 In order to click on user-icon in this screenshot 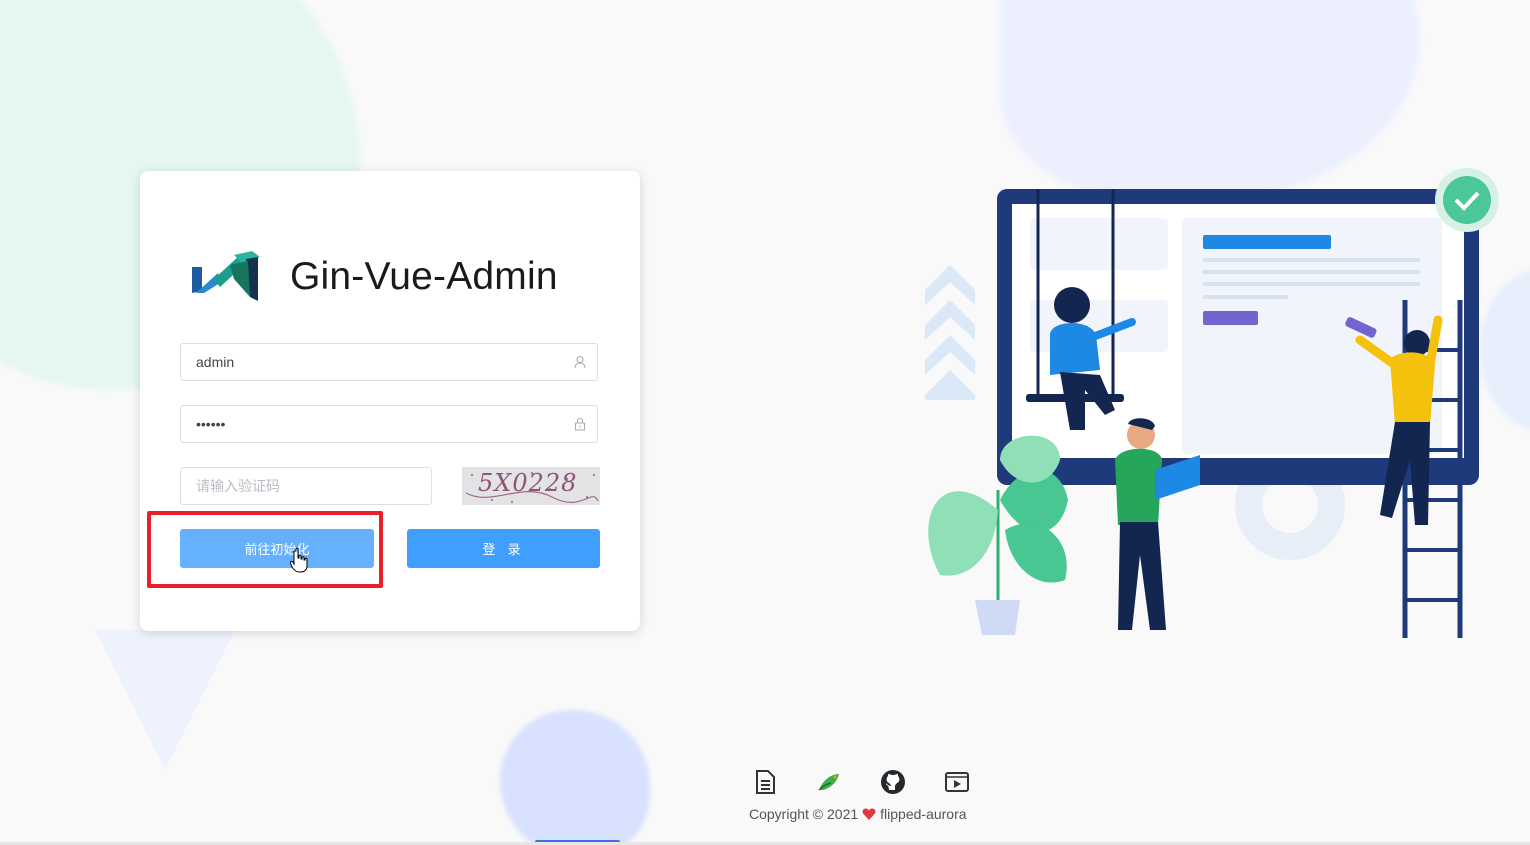, I will do `click(580, 362)`.